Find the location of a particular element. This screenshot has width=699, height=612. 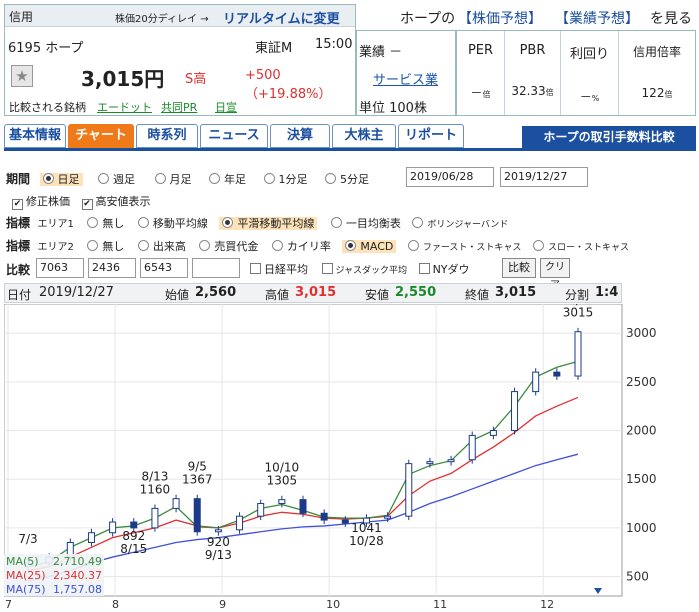

jasdaq-checkbox: ジャスダック平均 is located at coordinates (364, 269).